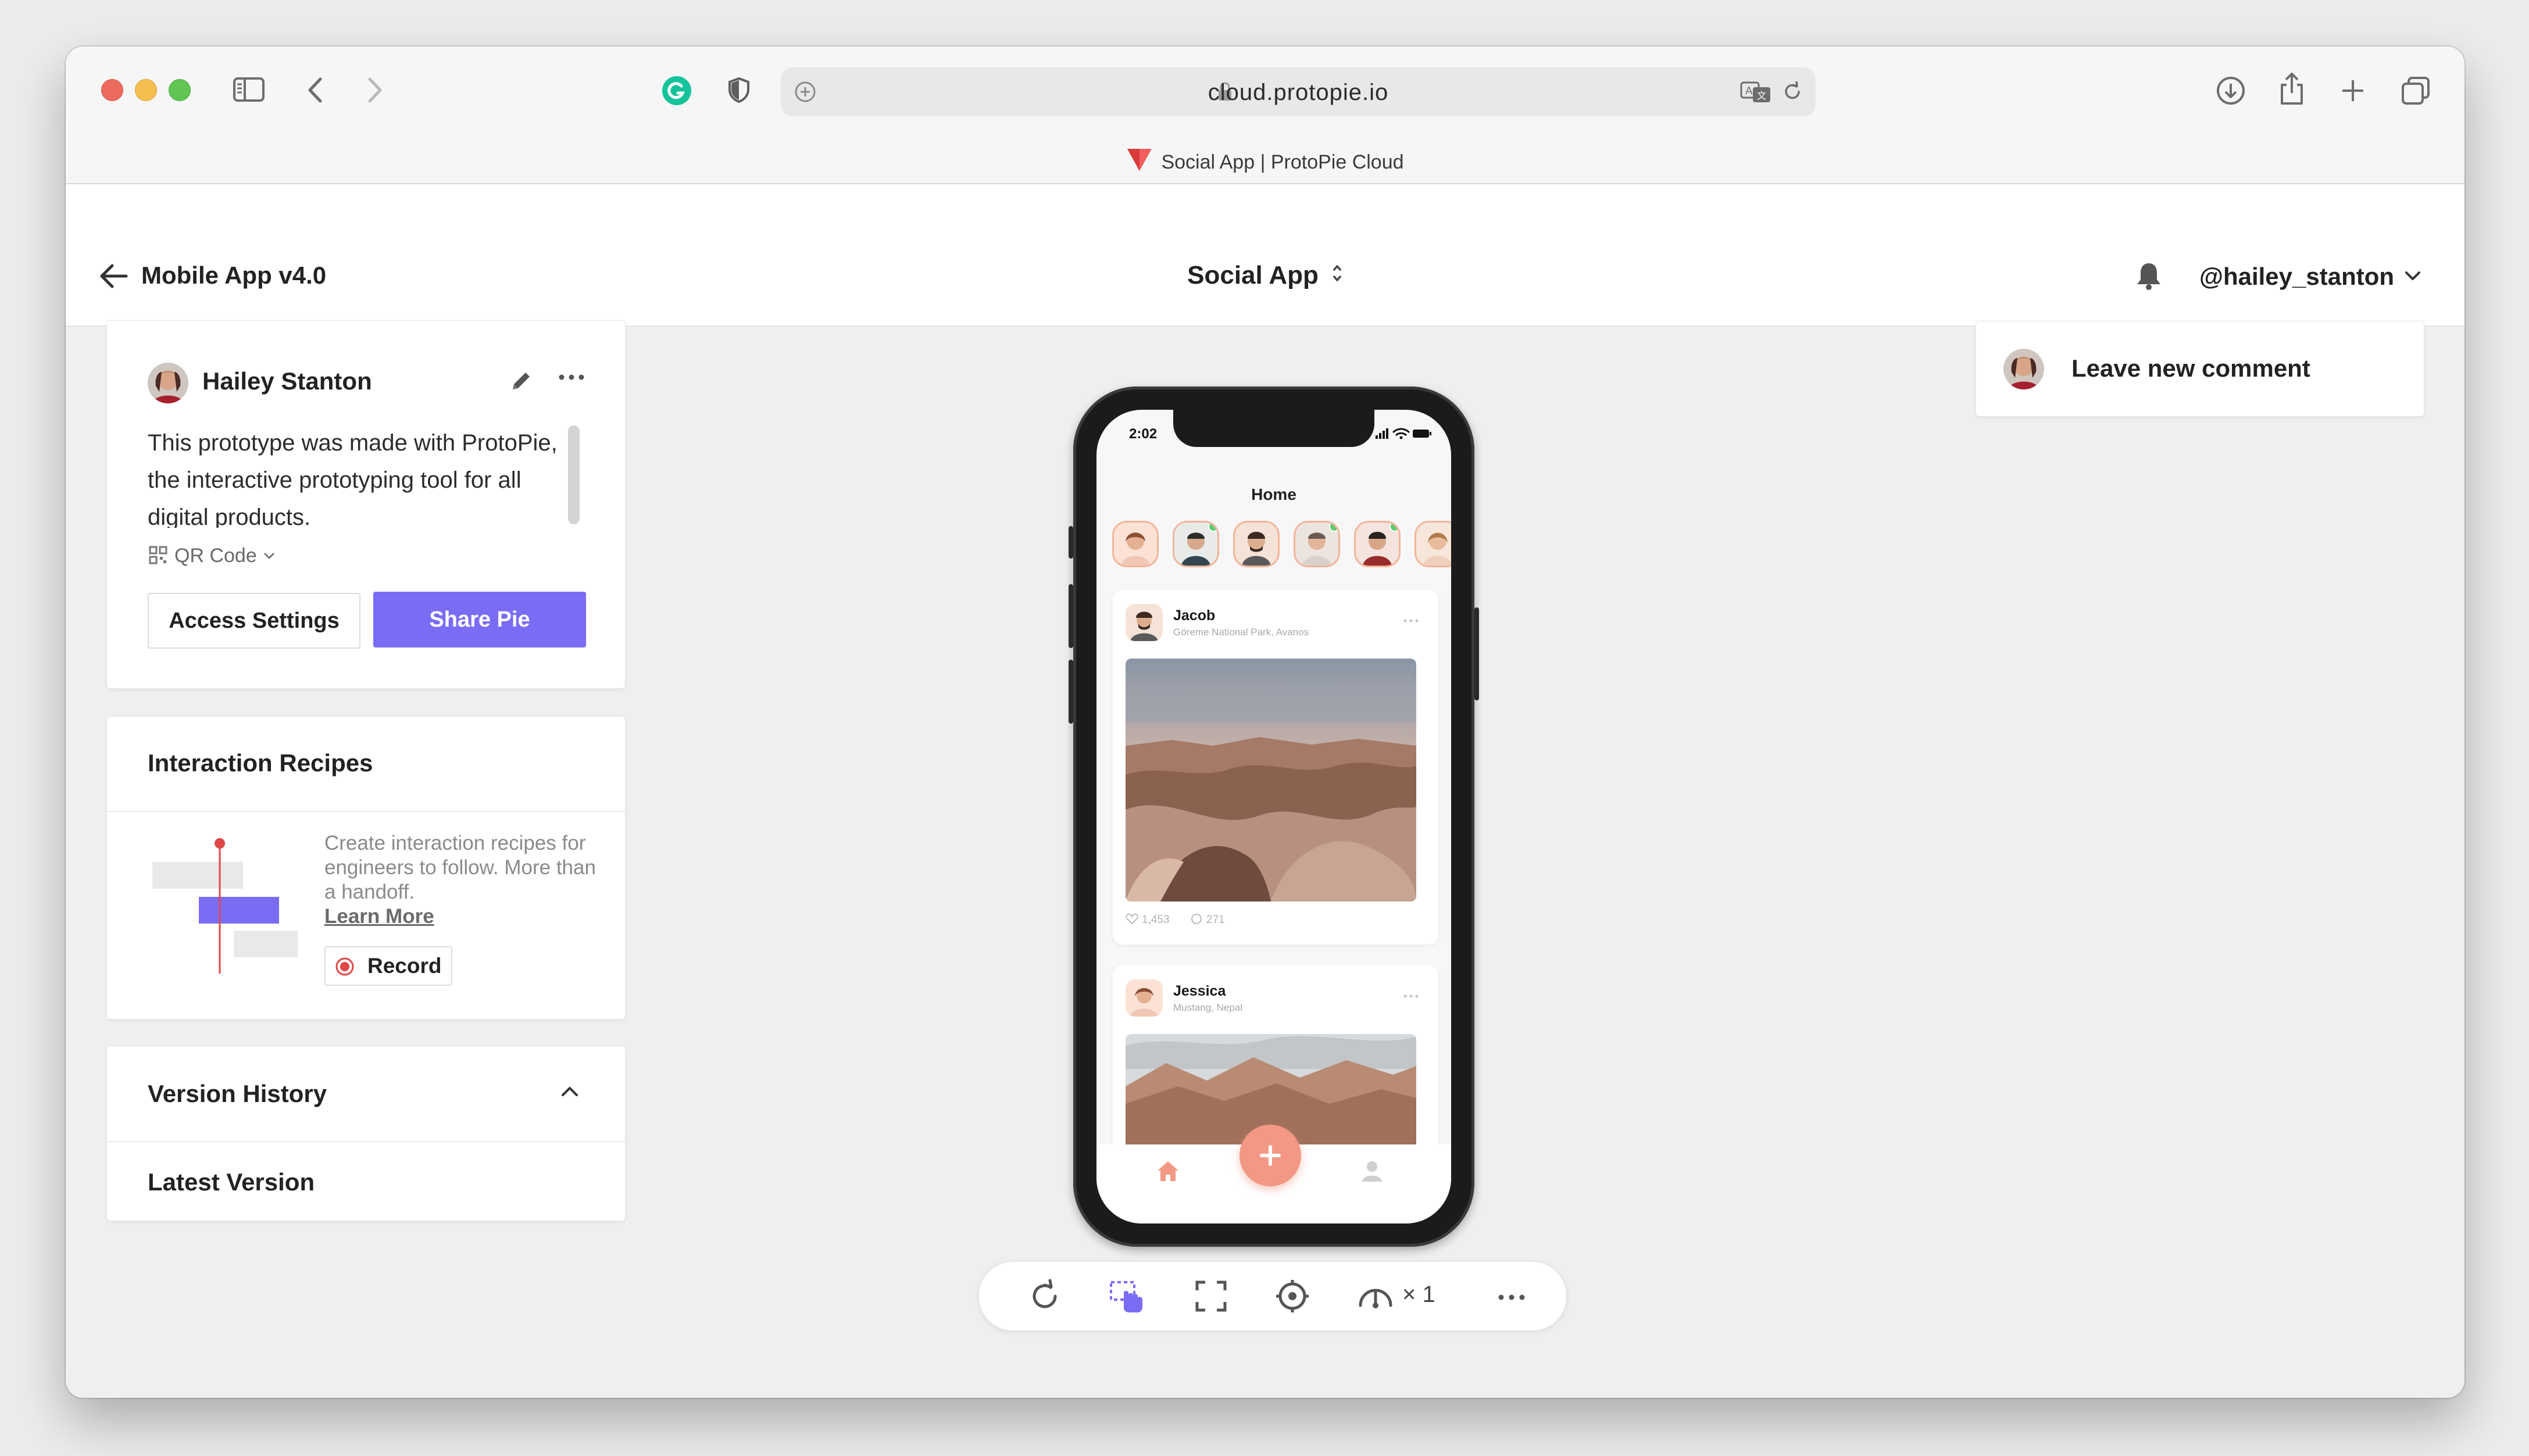 The height and width of the screenshot is (1456, 2529). I want to click on panel-title: Version History, so click(237, 1094).